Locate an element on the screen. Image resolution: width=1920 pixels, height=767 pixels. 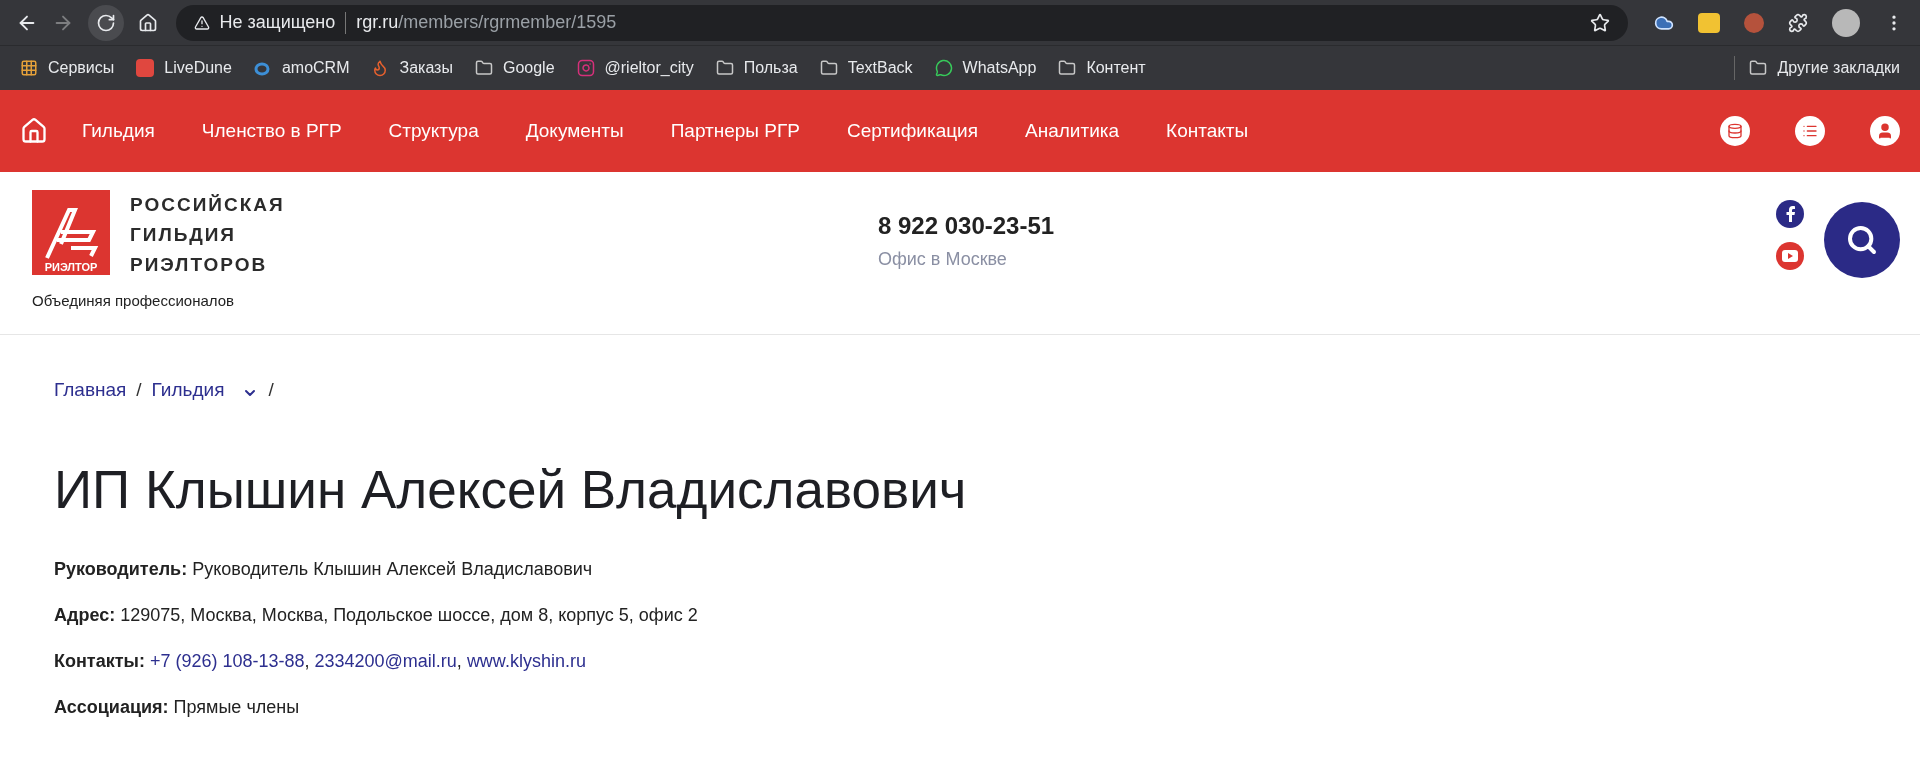
bookmark-item: WhatsApp is located at coordinates (985, 68).